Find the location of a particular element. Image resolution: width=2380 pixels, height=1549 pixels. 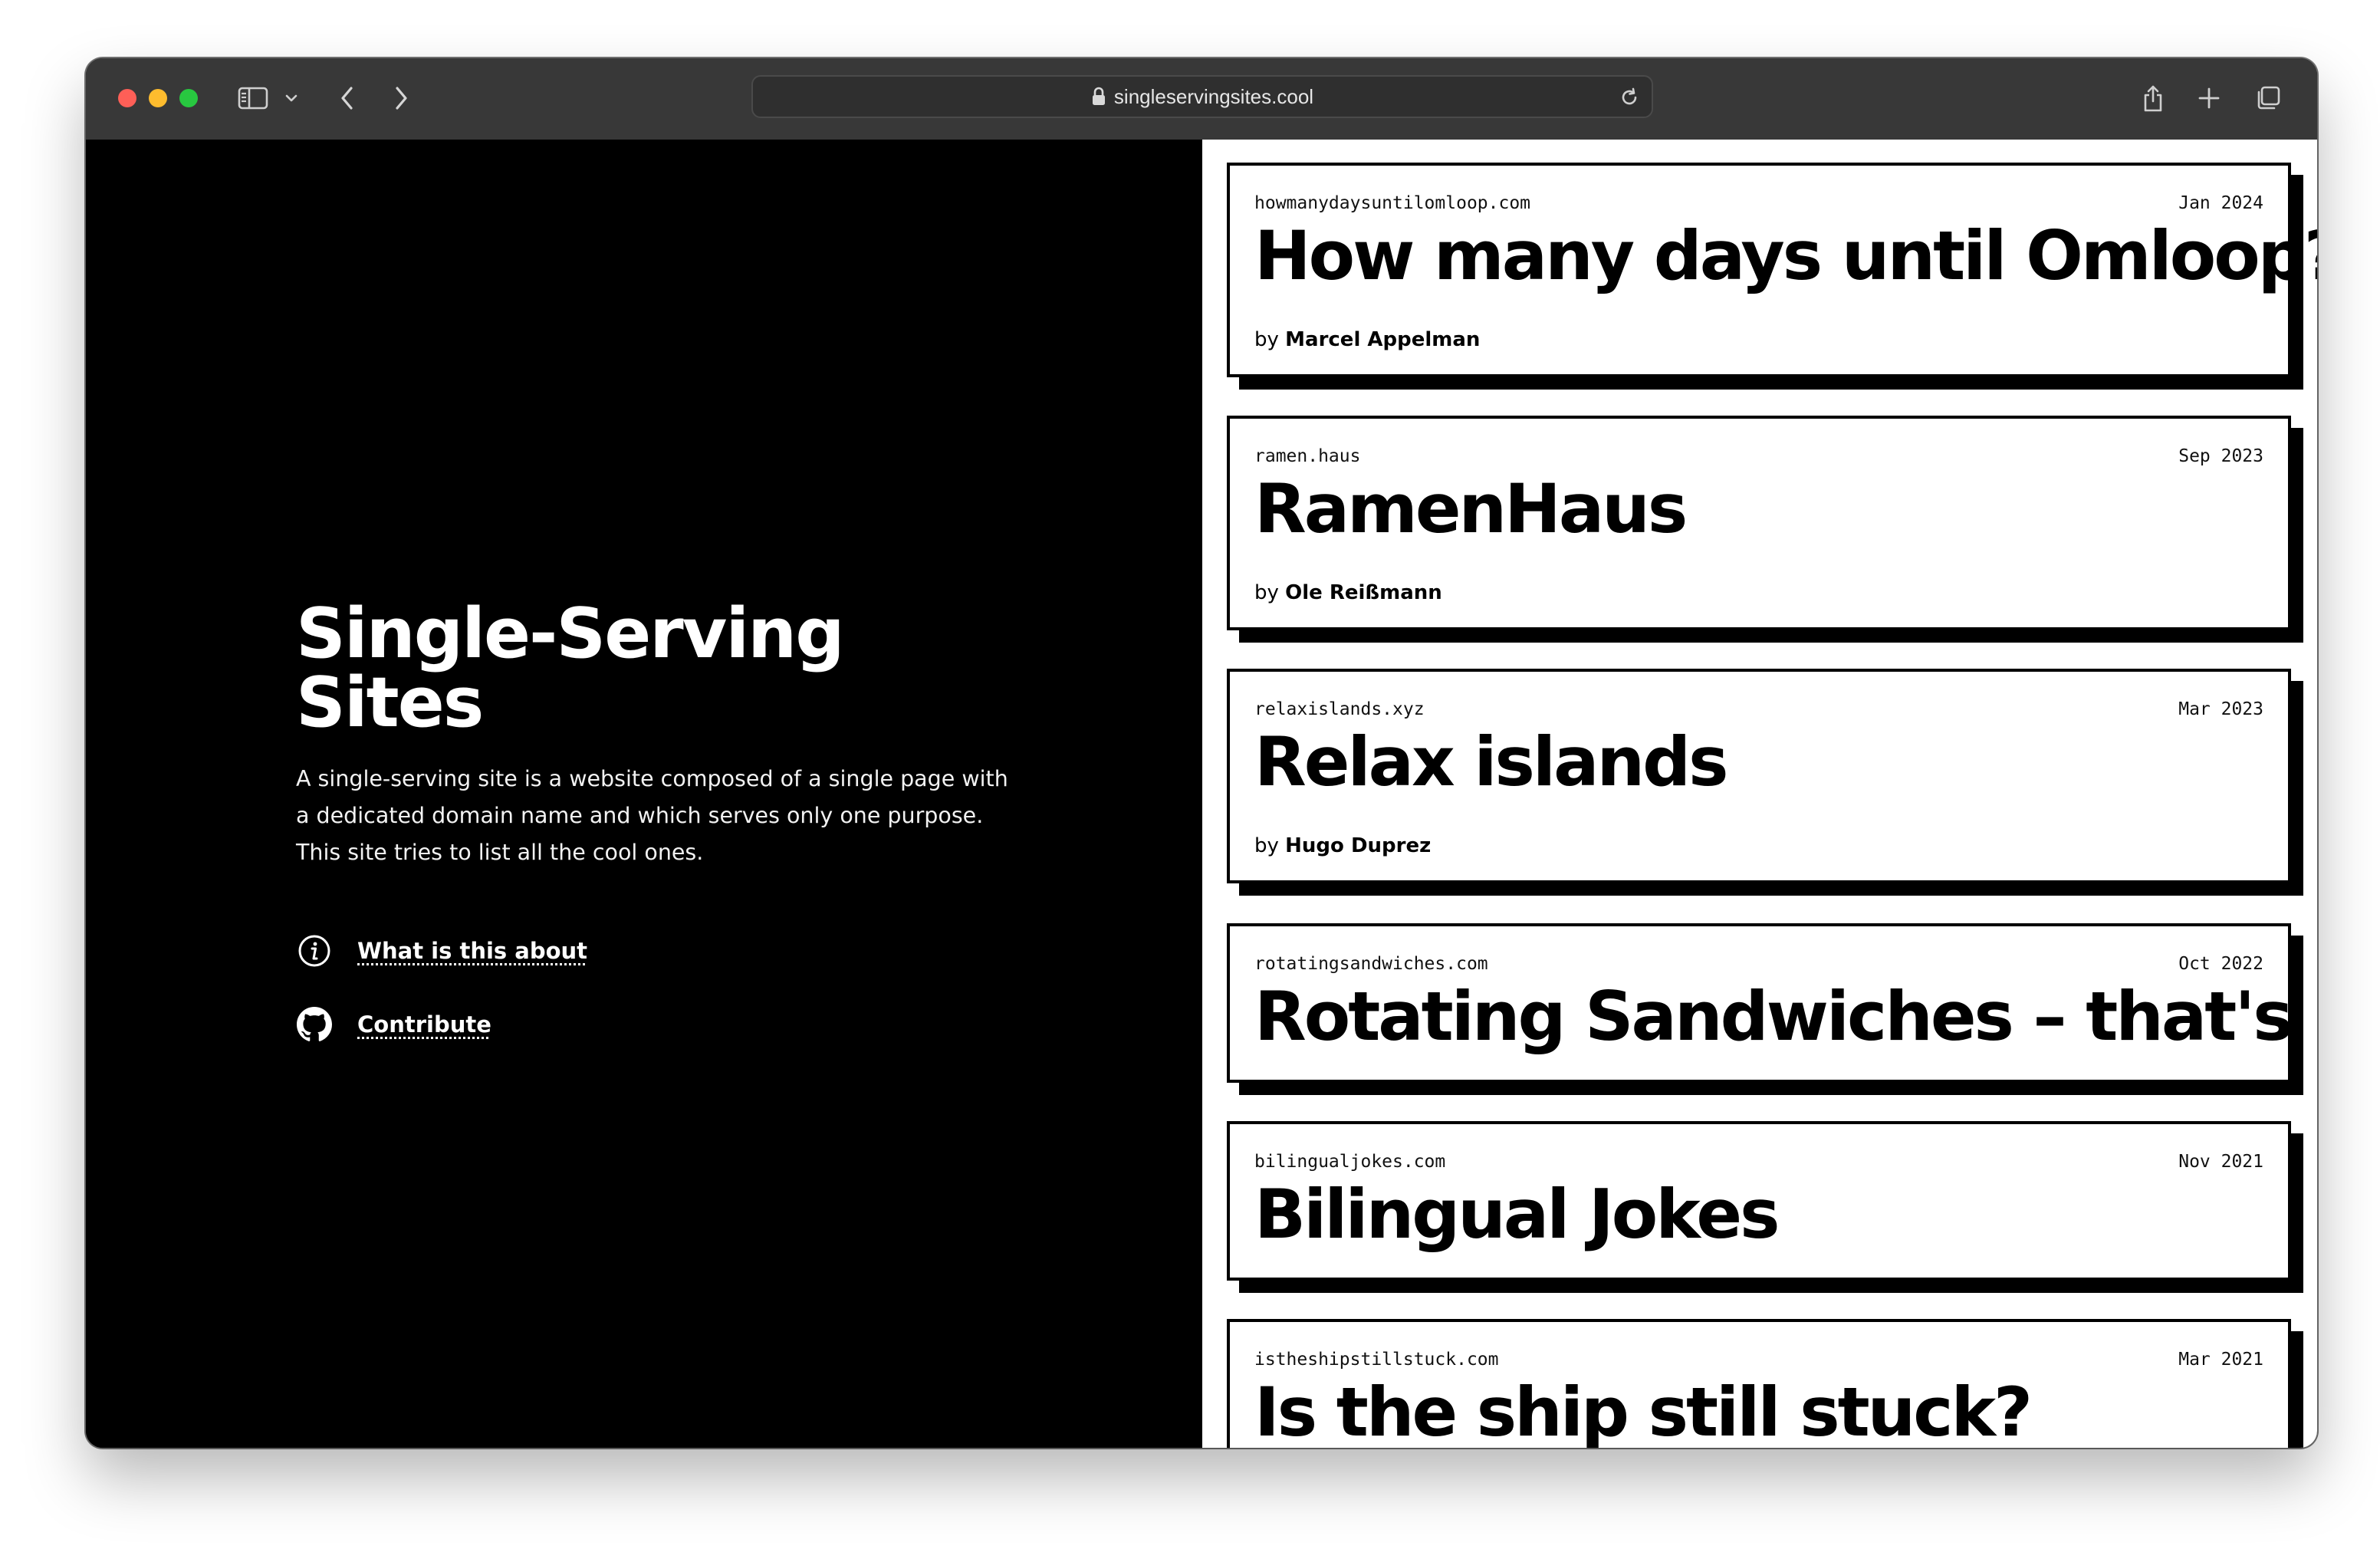

site-date: Oct 2022 is located at coordinates (2221, 964).